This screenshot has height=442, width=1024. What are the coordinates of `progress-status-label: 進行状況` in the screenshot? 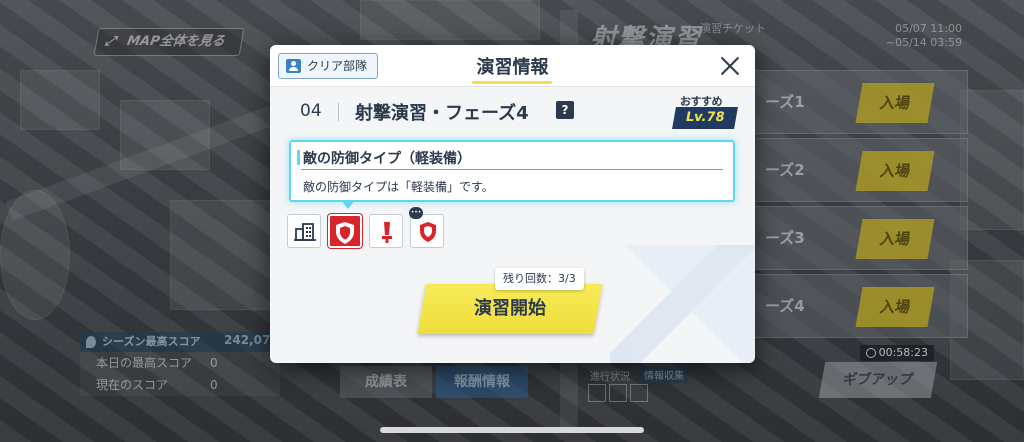 It's located at (610, 377).